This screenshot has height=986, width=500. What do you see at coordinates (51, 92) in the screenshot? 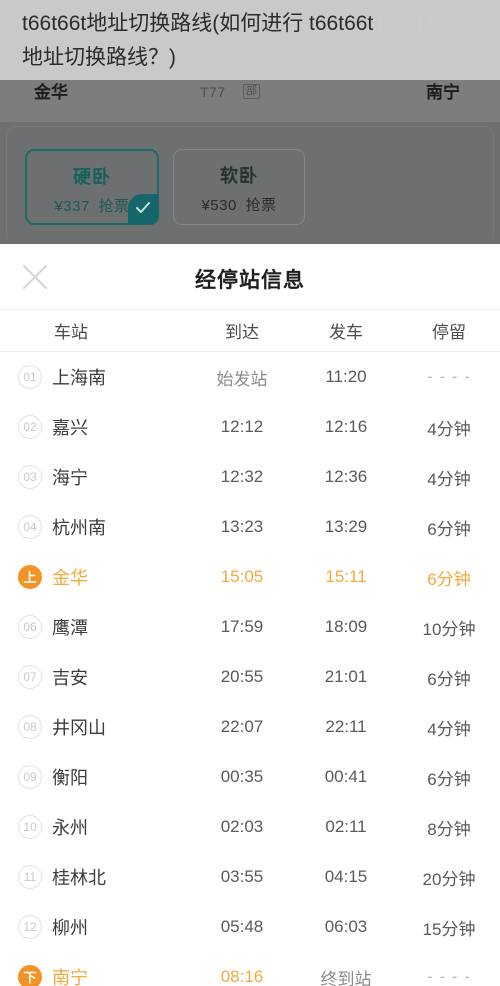
I see `from-station: 金华` at bounding box center [51, 92].